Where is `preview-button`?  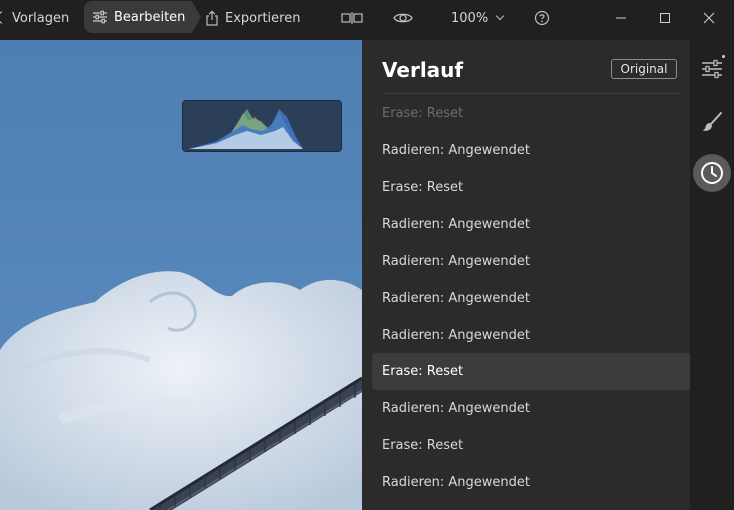
preview-button is located at coordinates (403, 18).